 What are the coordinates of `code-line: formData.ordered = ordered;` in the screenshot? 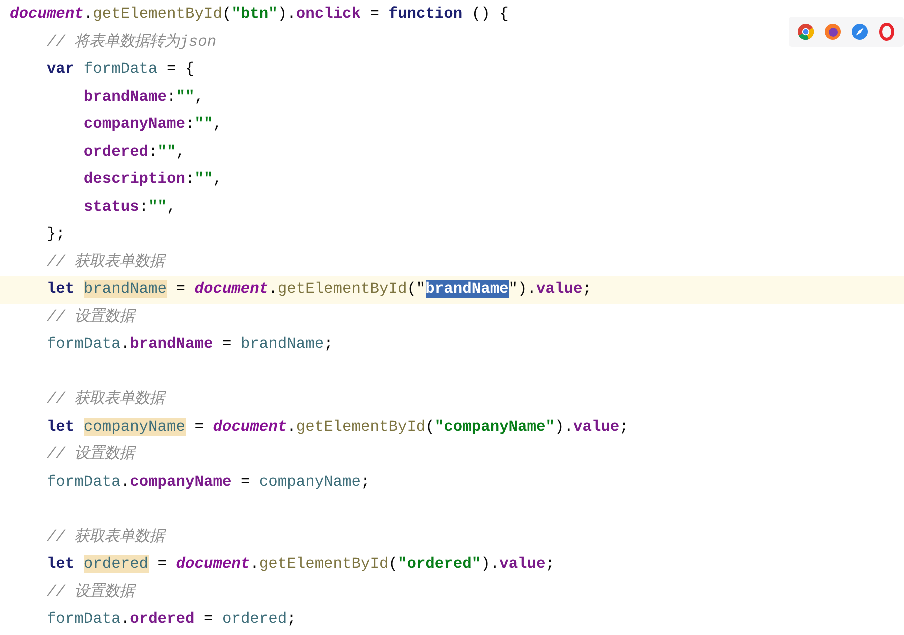 It's located at (171, 619).